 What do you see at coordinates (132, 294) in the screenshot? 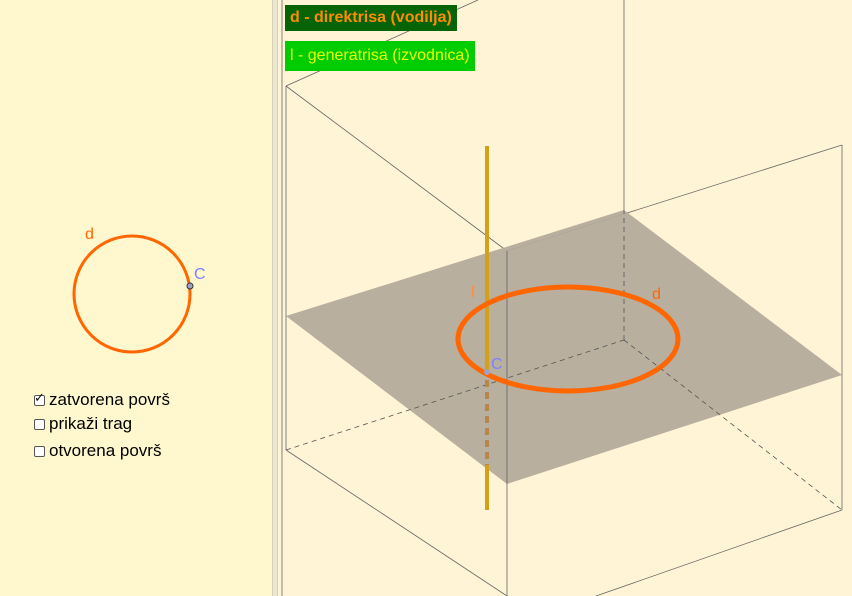
I see `directrix-circle` at bounding box center [132, 294].